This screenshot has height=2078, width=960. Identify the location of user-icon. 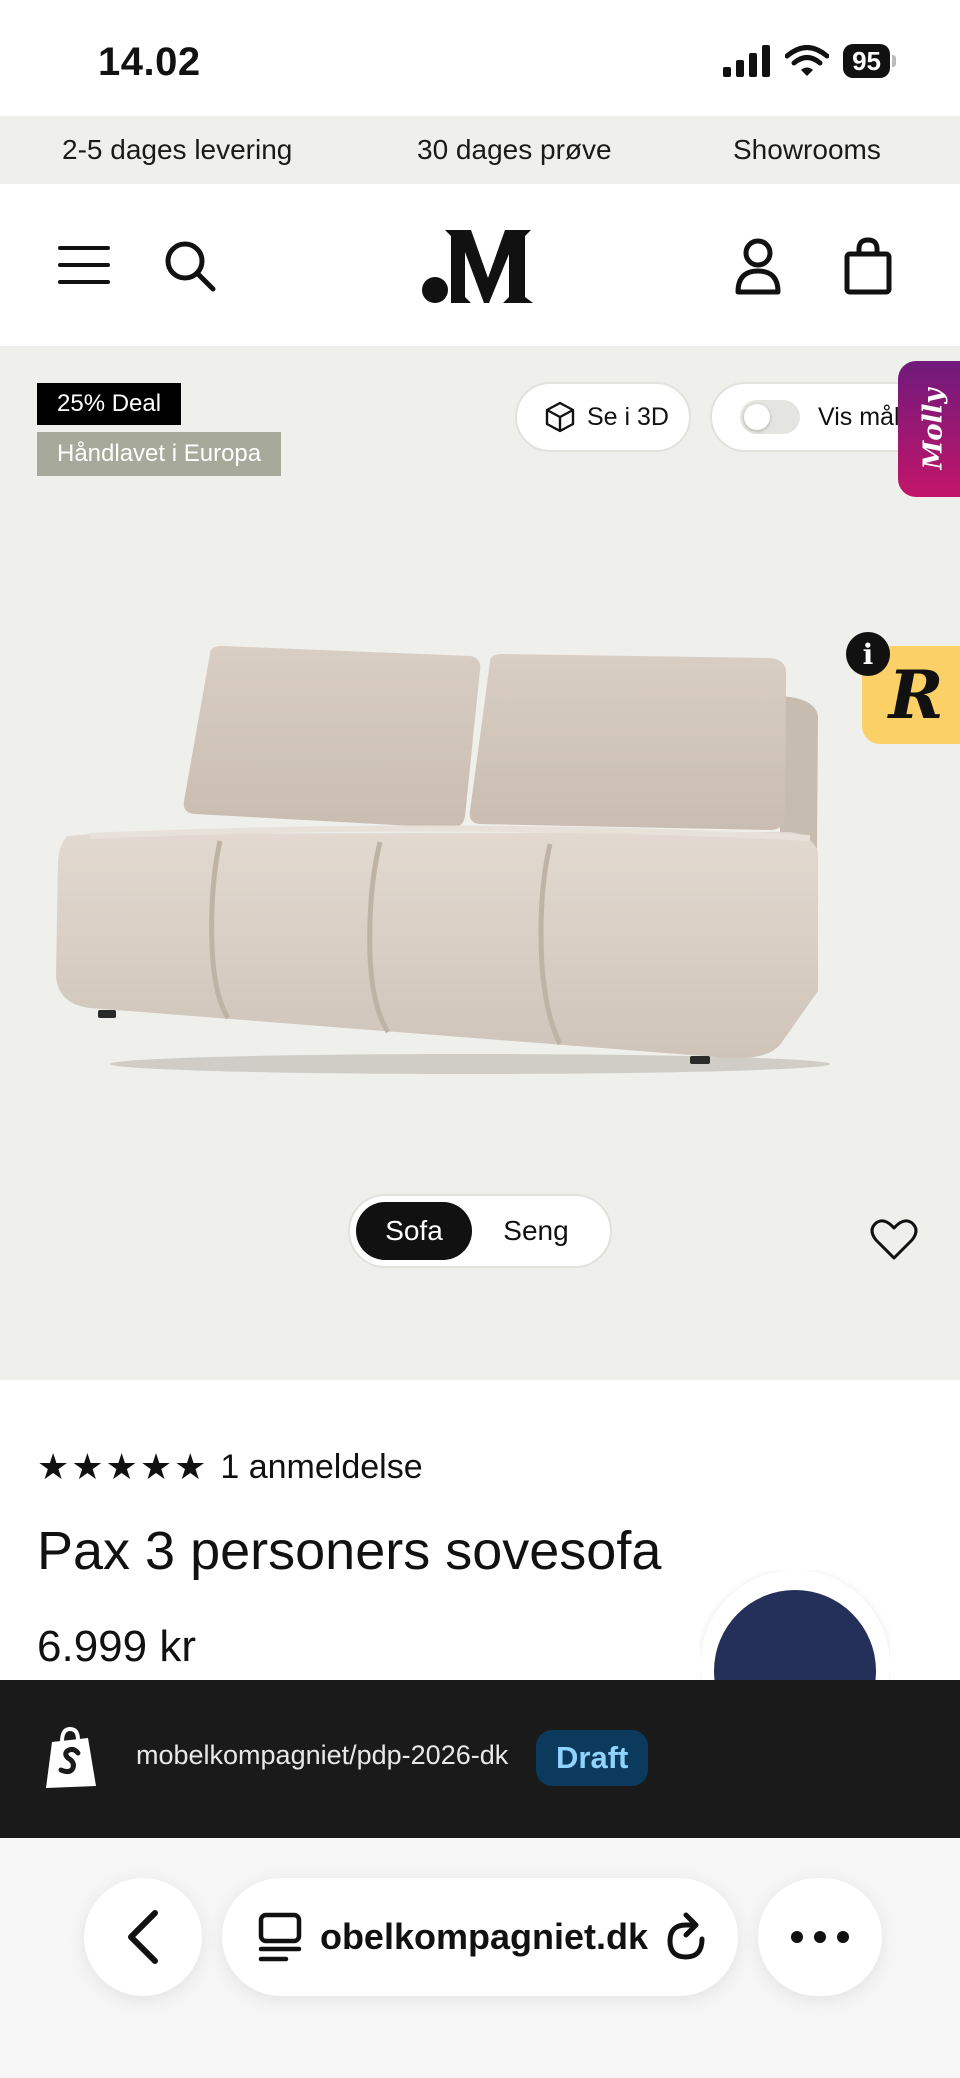
(758, 266).